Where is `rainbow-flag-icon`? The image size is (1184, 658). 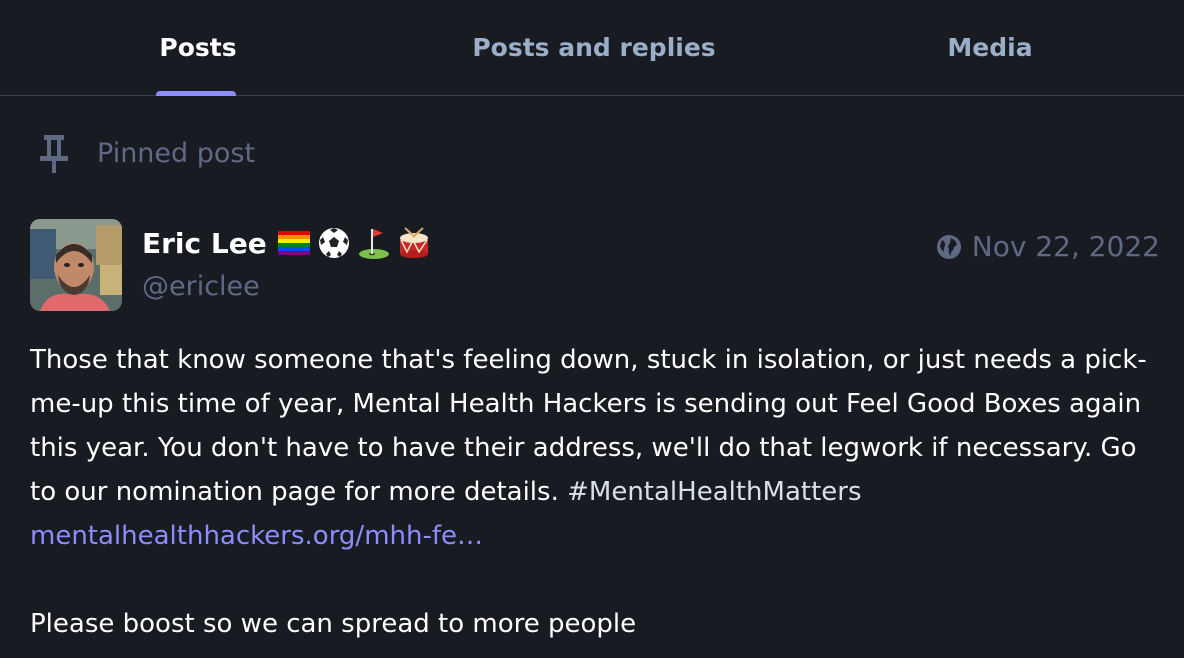
rainbow-flag-icon is located at coordinates (294, 243).